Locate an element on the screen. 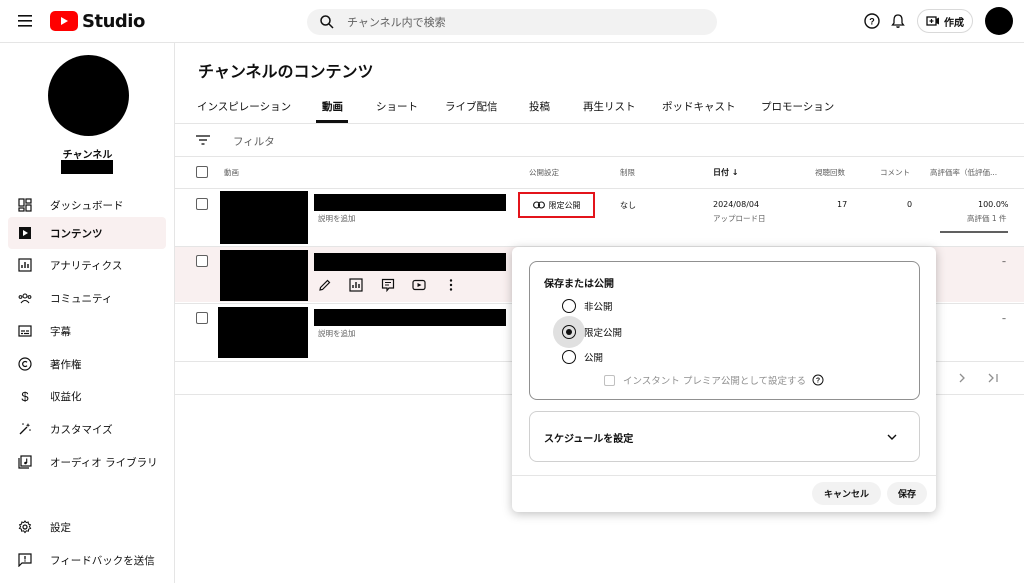 Image resolution: width=1024 pixels, height=583 pixels. tab-shorts: ショート is located at coordinates (397, 106).